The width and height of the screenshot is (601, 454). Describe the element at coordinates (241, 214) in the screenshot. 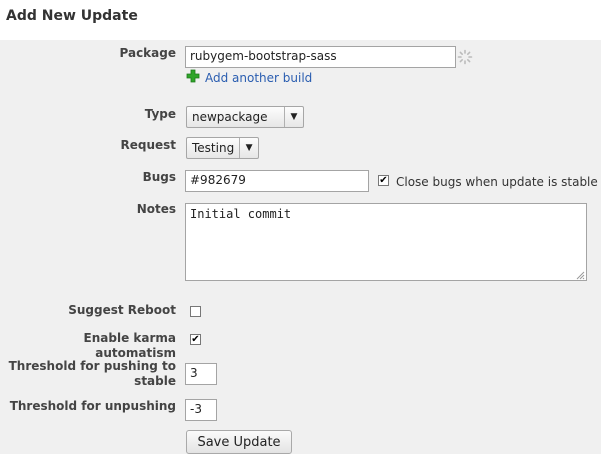

I see `notes-textarea-value: Initial commit` at that location.